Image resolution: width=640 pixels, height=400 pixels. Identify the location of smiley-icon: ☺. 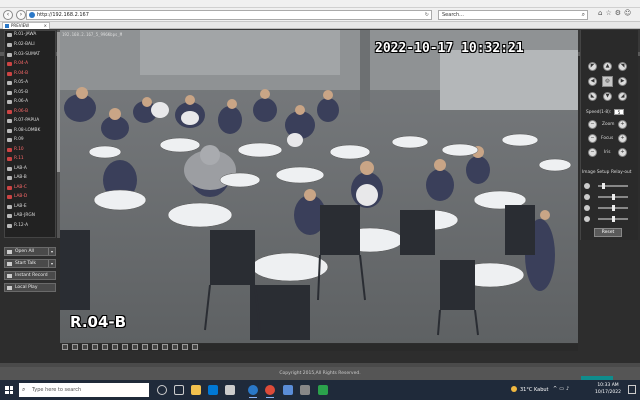
(629, 13).